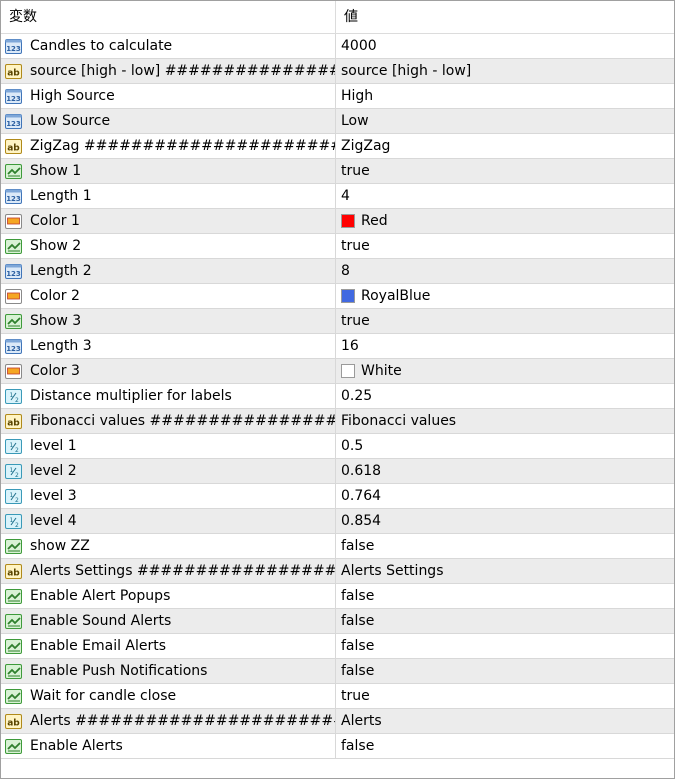  What do you see at coordinates (361, 721) in the screenshot?
I see `parameter-value: Alerts` at bounding box center [361, 721].